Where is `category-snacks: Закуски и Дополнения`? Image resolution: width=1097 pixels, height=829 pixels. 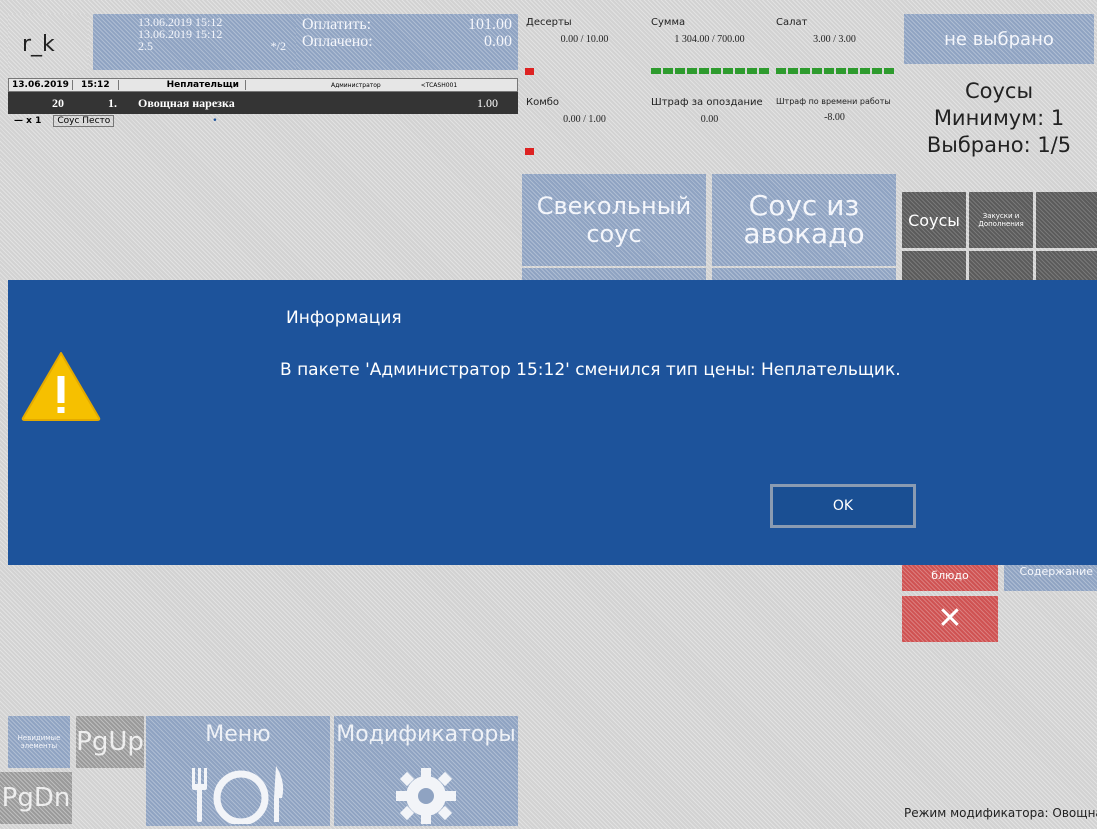
category-snacks: Закуски и Дополнения is located at coordinates (1001, 220).